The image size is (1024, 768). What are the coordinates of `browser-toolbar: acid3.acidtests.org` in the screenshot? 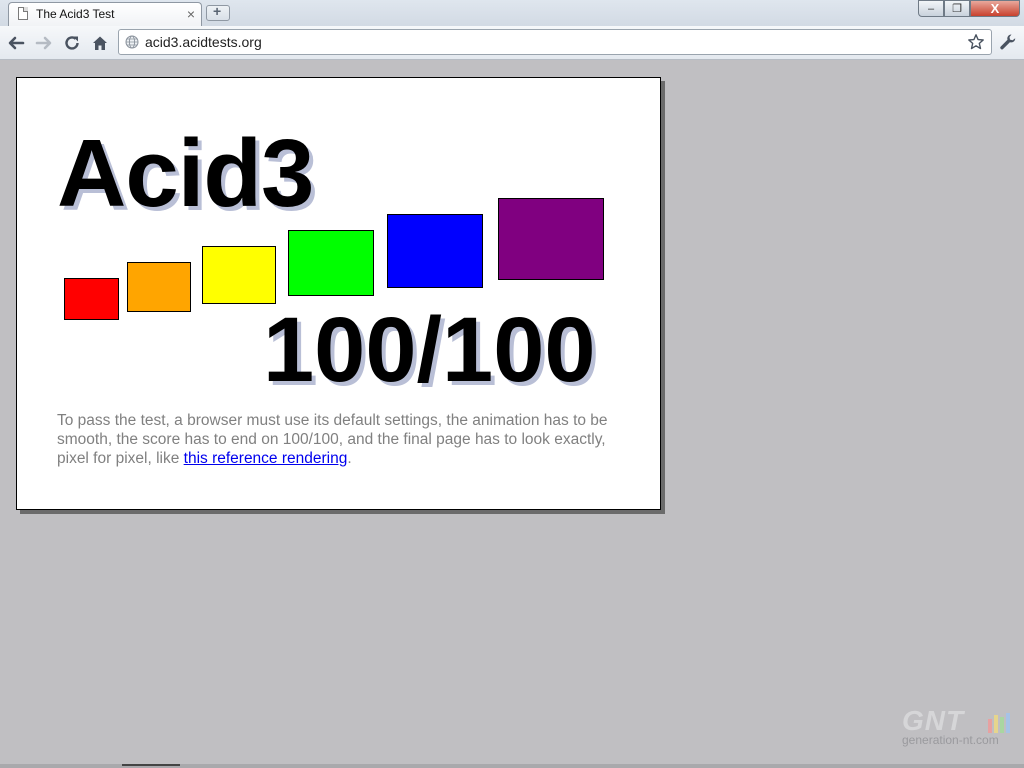 It's located at (512, 43).